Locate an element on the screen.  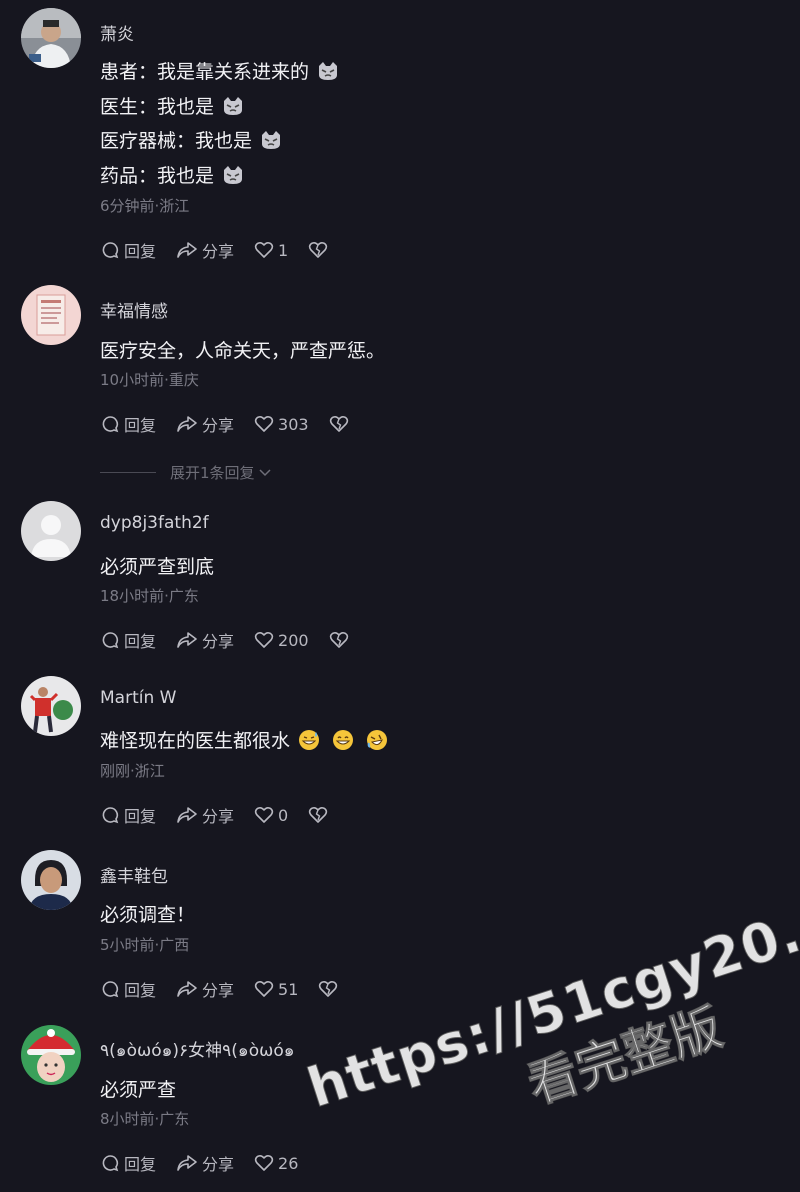
comment-actions: 回复 分享 51 is located at coordinates (231, 989).